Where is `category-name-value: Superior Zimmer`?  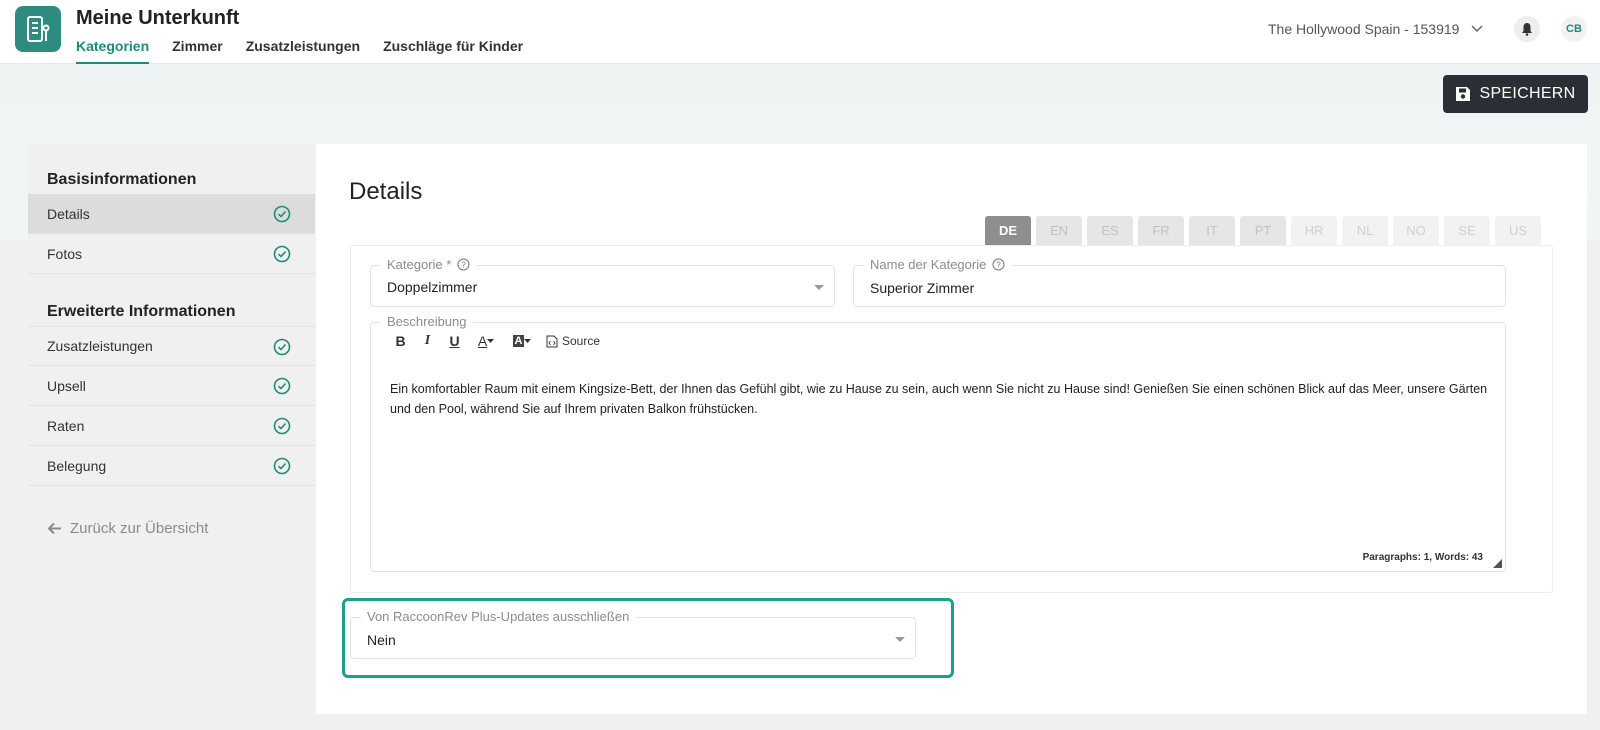
category-name-value: Superior Zimmer is located at coordinates (922, 288).